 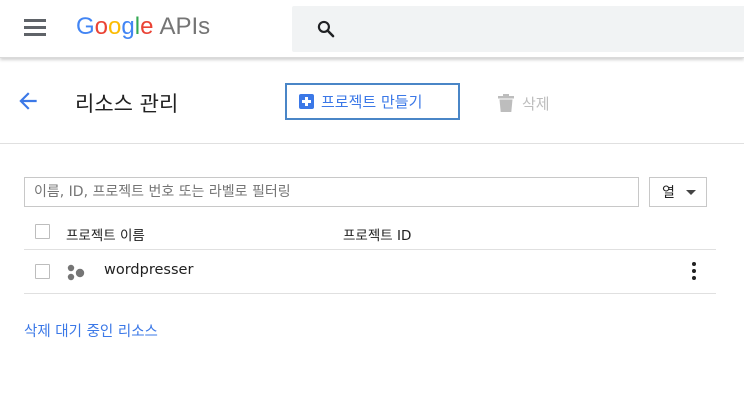 I want to click on row-checkbox, so click(x=42, y=271).